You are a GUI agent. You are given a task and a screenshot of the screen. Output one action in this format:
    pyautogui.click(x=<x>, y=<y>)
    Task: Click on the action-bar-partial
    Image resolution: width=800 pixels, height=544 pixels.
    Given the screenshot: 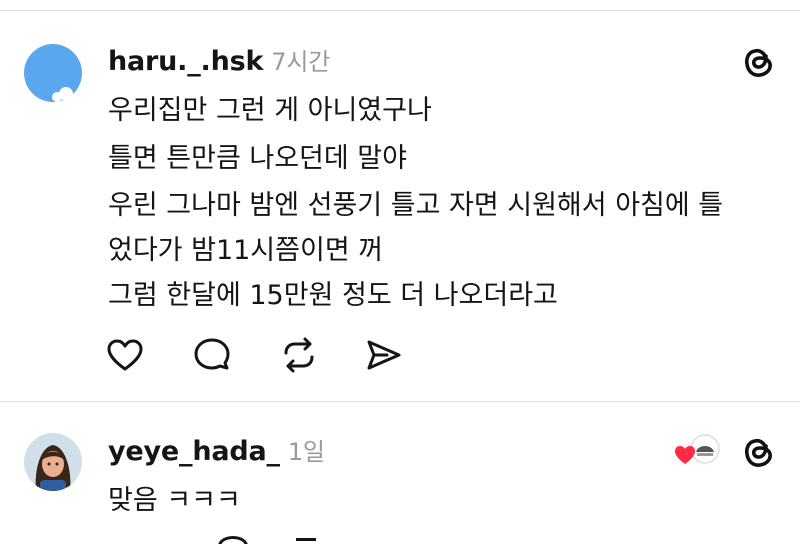 What is the action you would take?
    pyautogui.click(x=400, y=540)
    